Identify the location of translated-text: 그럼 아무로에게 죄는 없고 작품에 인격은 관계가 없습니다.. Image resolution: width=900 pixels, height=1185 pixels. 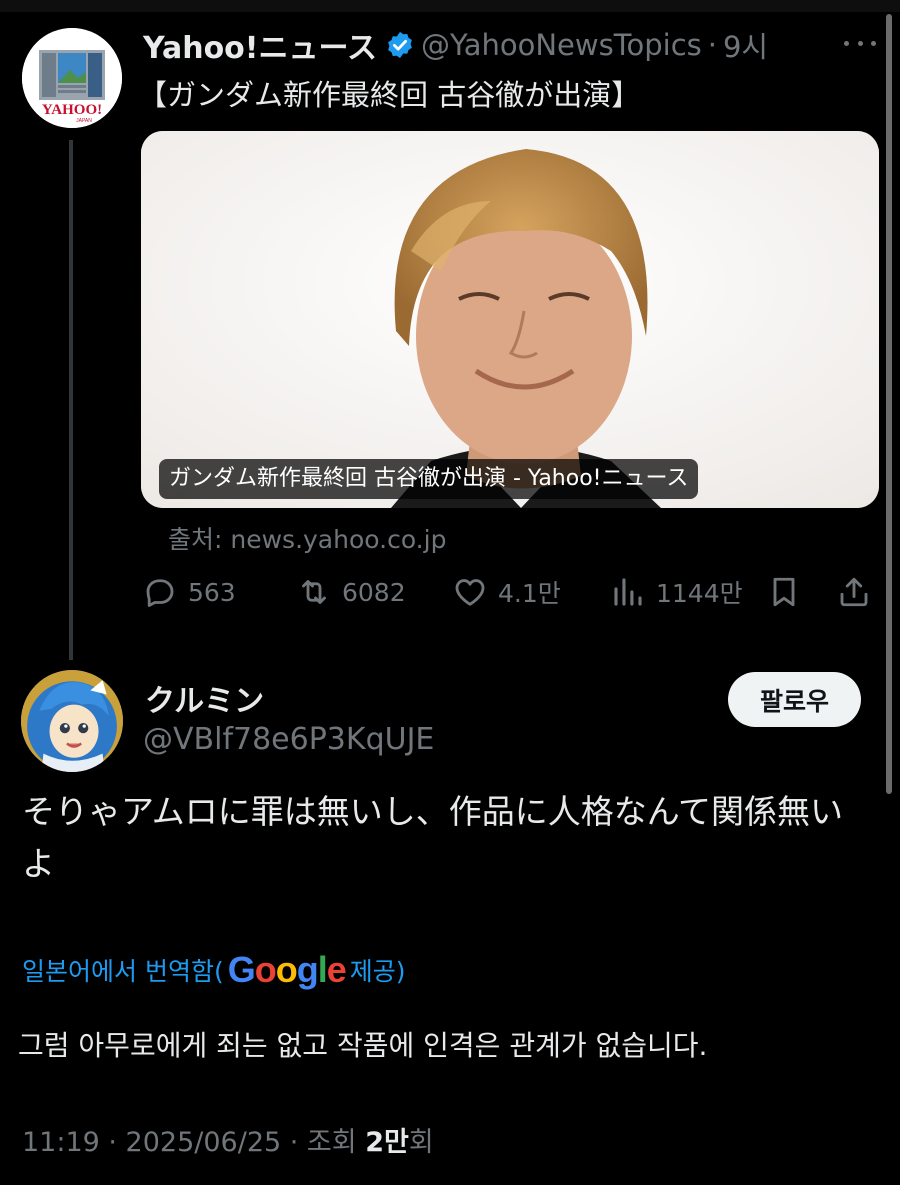
(363, 1045).